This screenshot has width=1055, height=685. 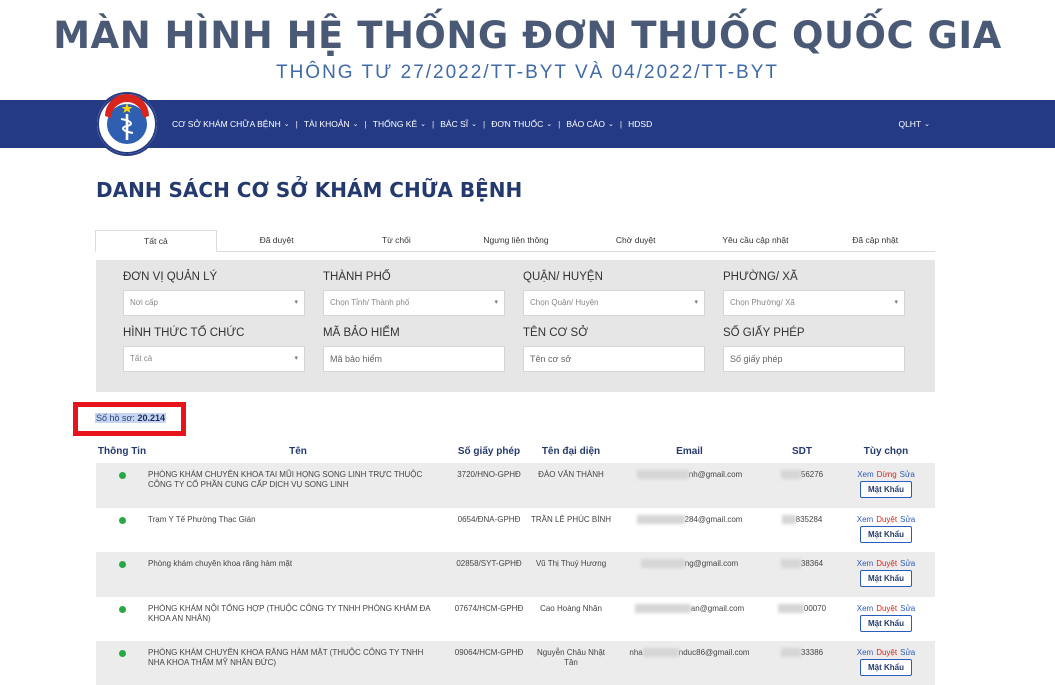 I want to click on license-number: 09064/HCM-GPHĐ, so click(x=489, y=663).